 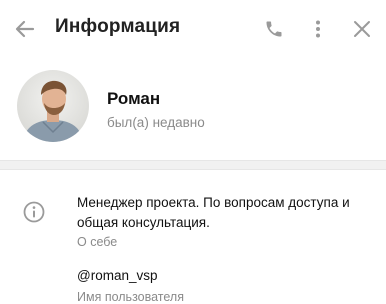 I want to click on avatar, so click(x=53, y=106).